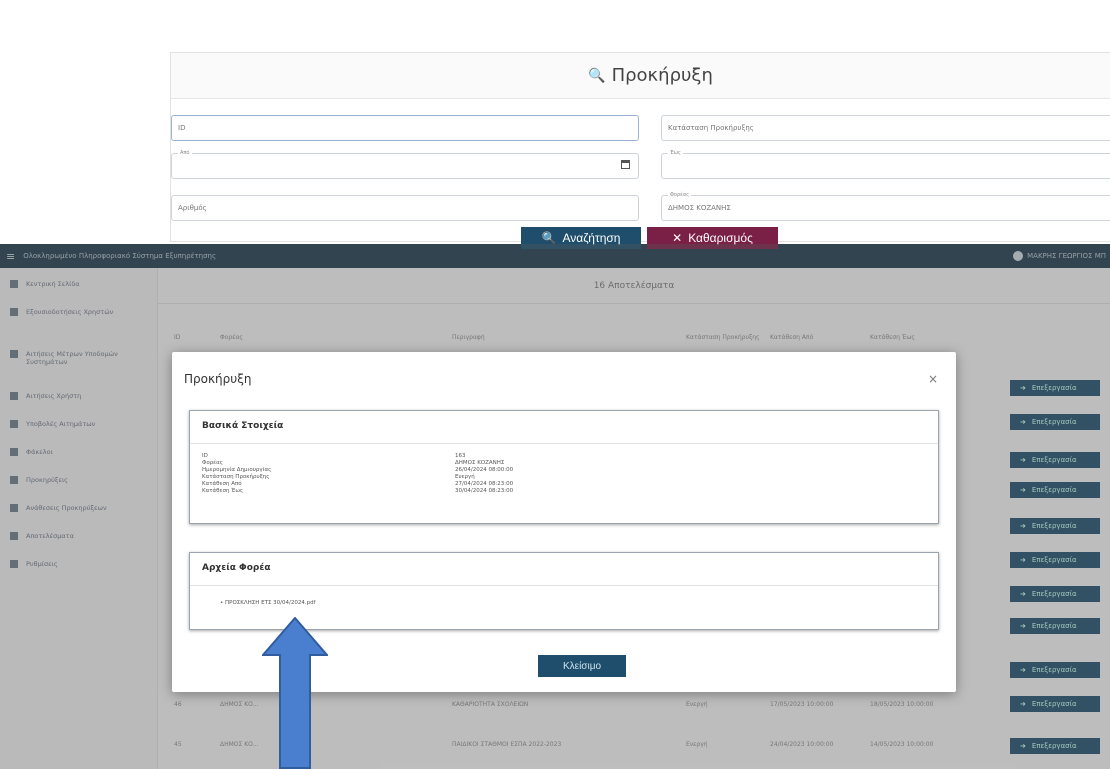 The width and height of the screenshot is (1110, 769). What do you see at coordinates (268, 603) in the screenshot?
I see `file-link: • ΠΡΟΣΚΛΗΣΗ ΕΤΣ 30/04/2024.pdf` at bounding box center [268, 603].